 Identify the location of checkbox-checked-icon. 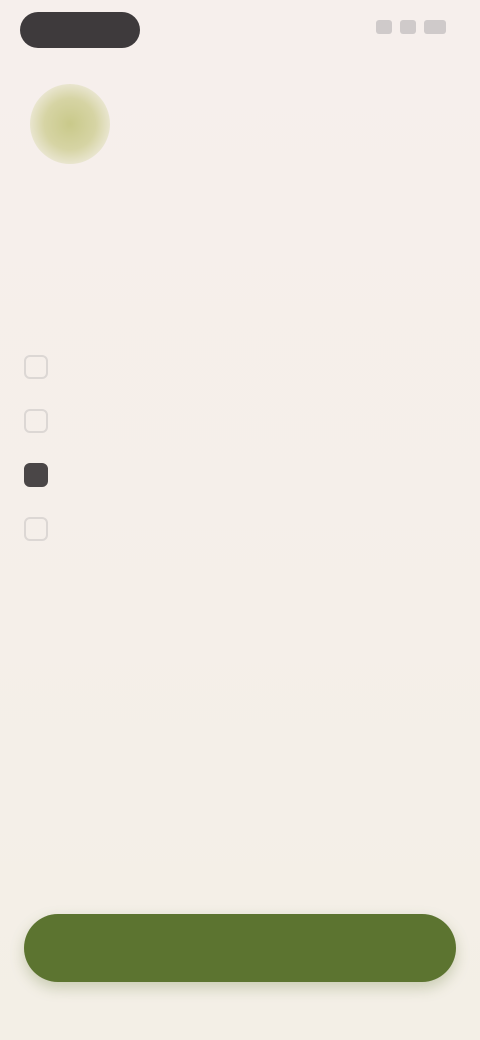
(36, 475).